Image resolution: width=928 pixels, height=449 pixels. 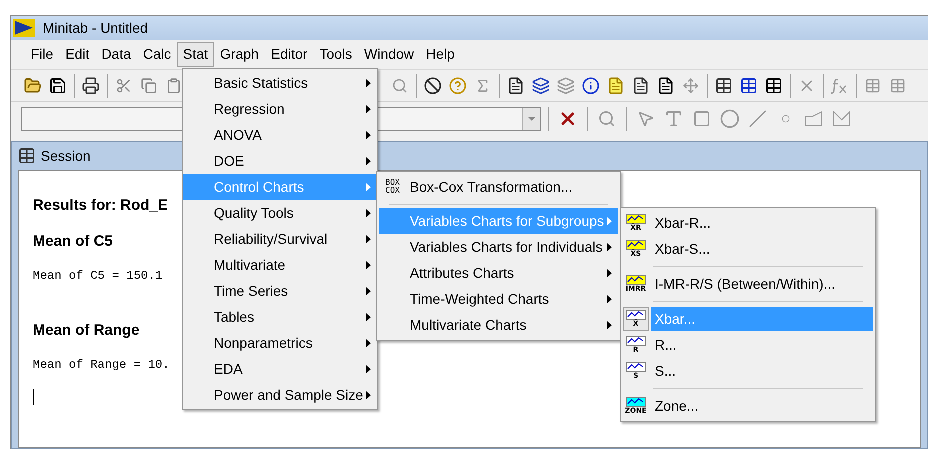 What do you see at coordinates (66, 156) in the screenshot?
I see `session-title: Session` at bounding box center [66, 156].